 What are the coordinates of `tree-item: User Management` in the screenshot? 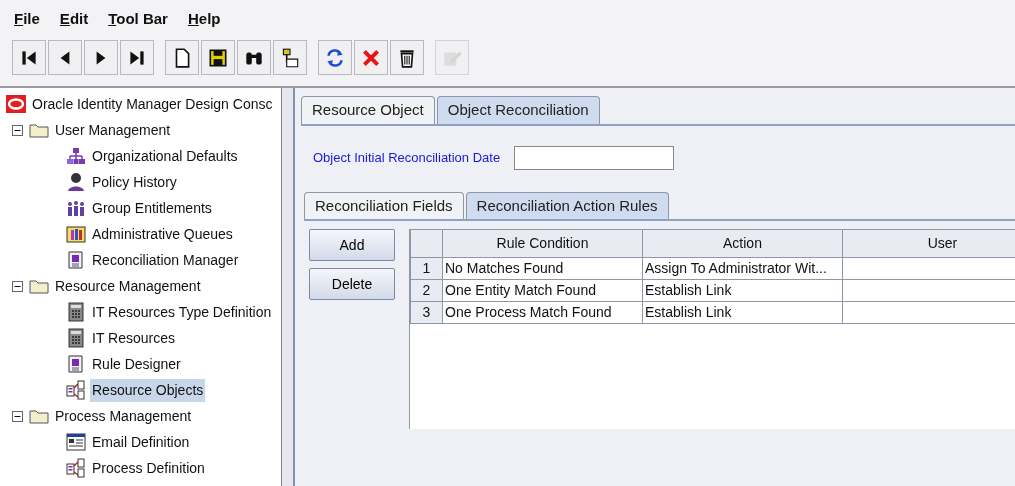 It's located at (113, 130).